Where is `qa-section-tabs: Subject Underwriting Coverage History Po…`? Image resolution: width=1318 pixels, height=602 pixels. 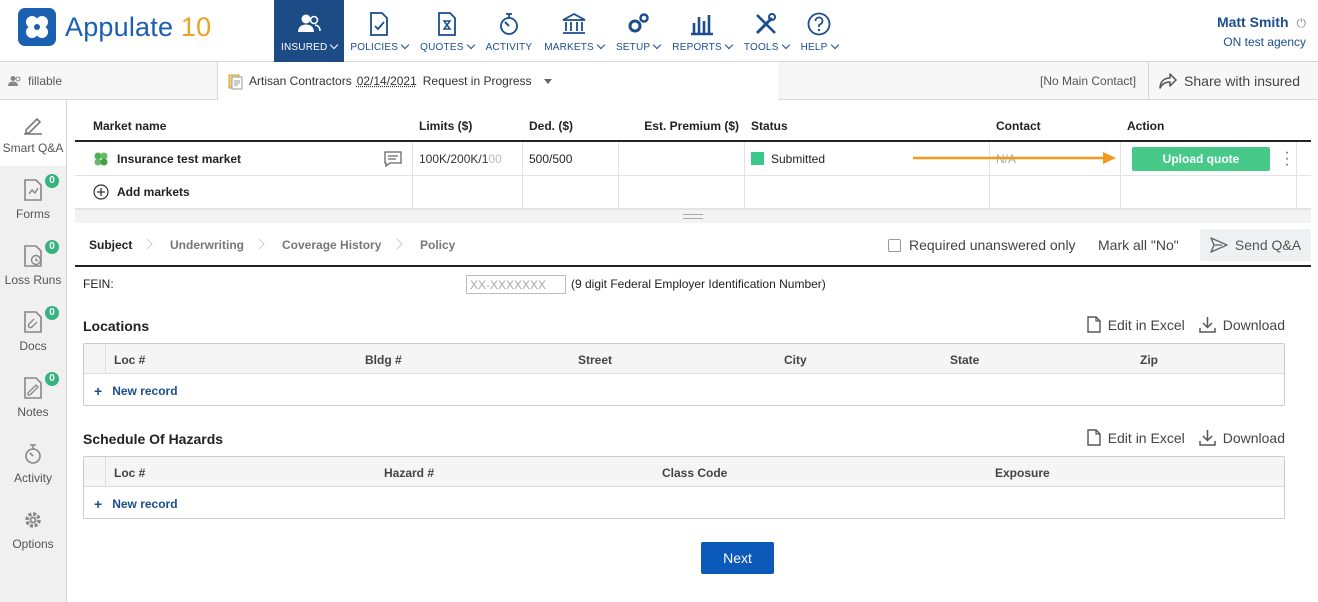
qa-section-tabs: Subject Underwriting Coverage History Po… is located at coordinates (693, 245).